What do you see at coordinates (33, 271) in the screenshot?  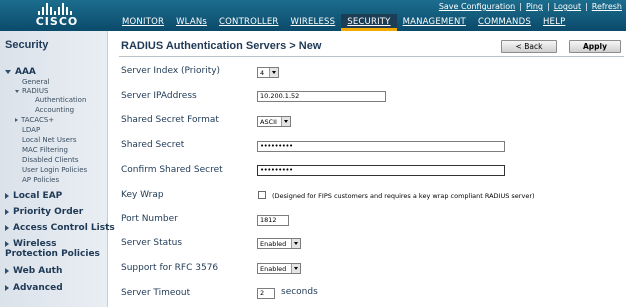 I see `sidebar-section-web-auth: Web Auth` at bounding box center [33, 271].